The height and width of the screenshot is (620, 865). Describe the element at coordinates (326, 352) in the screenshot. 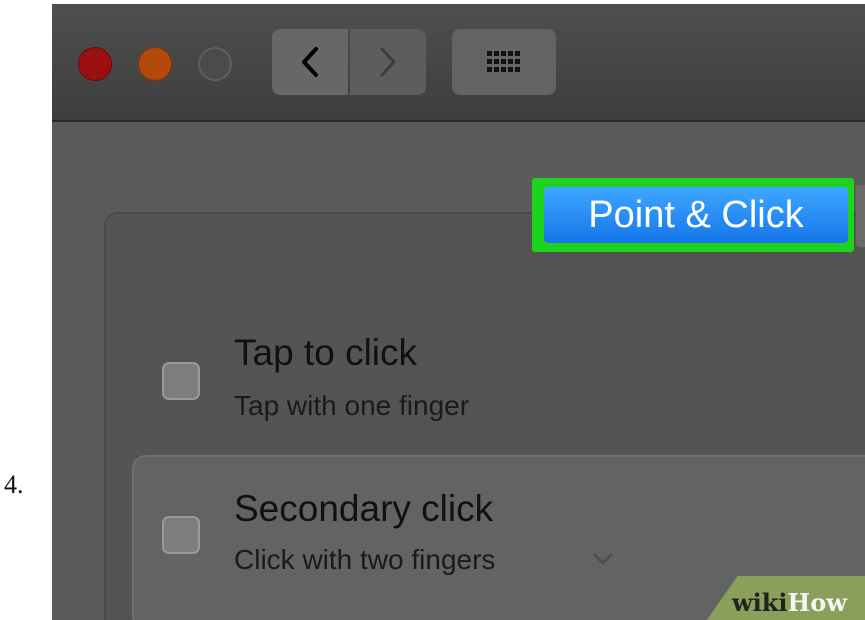

I see `tap-to-click-title: Tap to click` at that location.